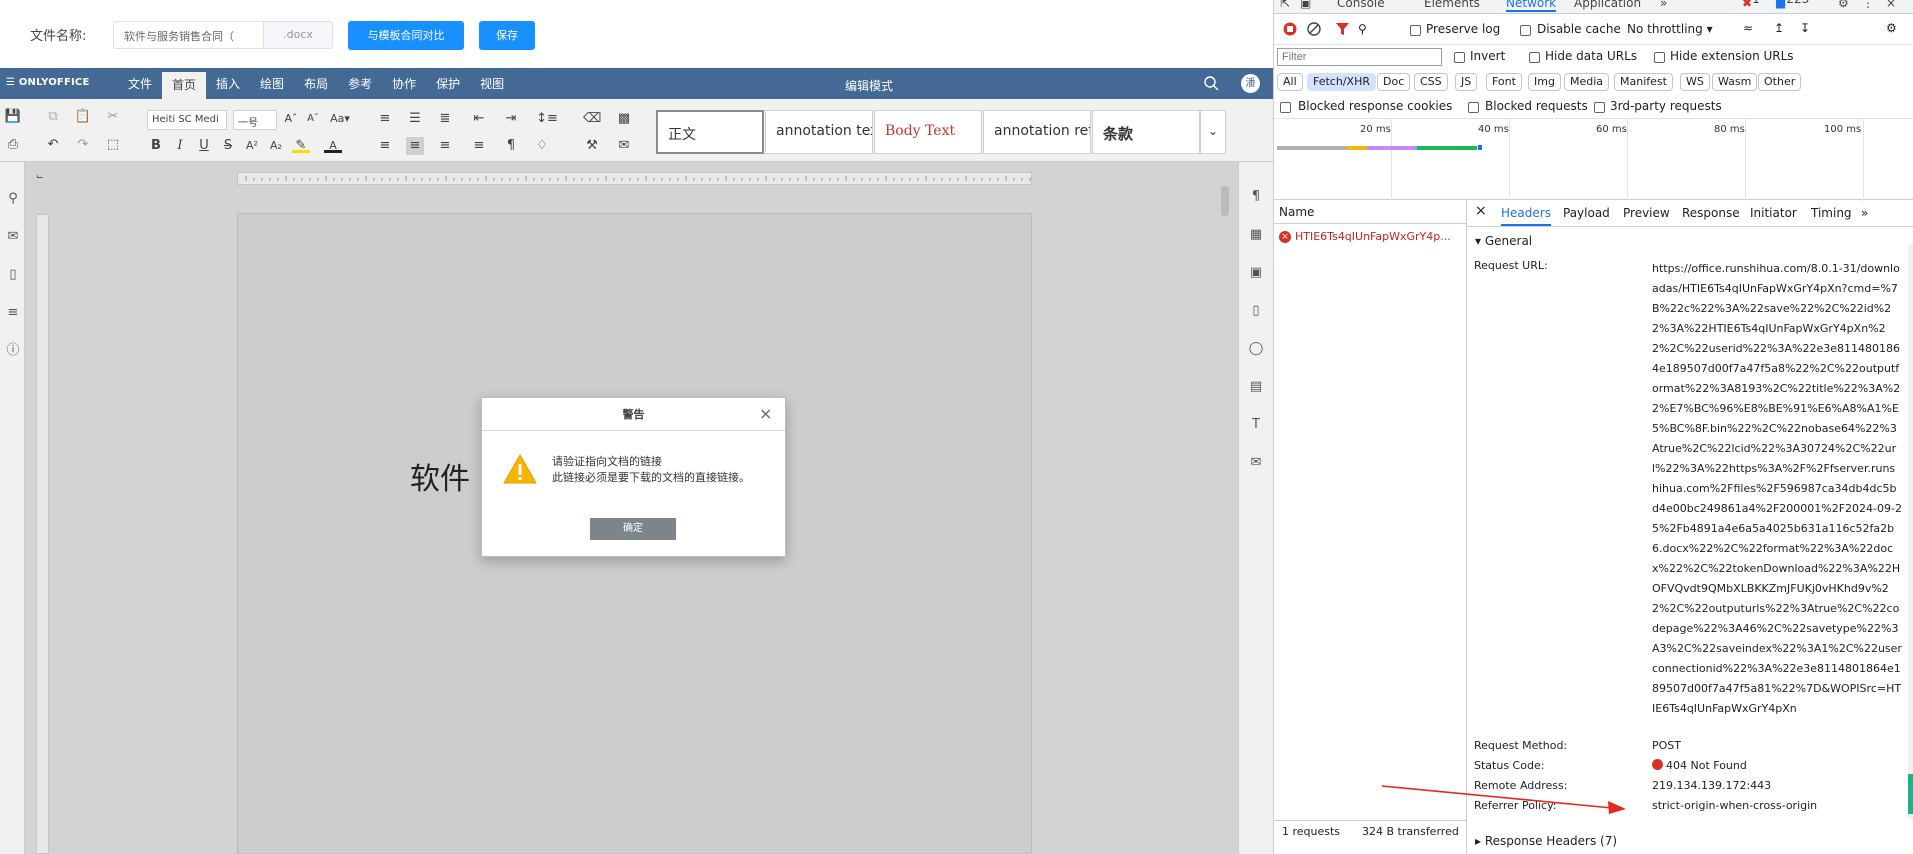  I want to click on pilcrow-icon: ¶, so click(511, 146).